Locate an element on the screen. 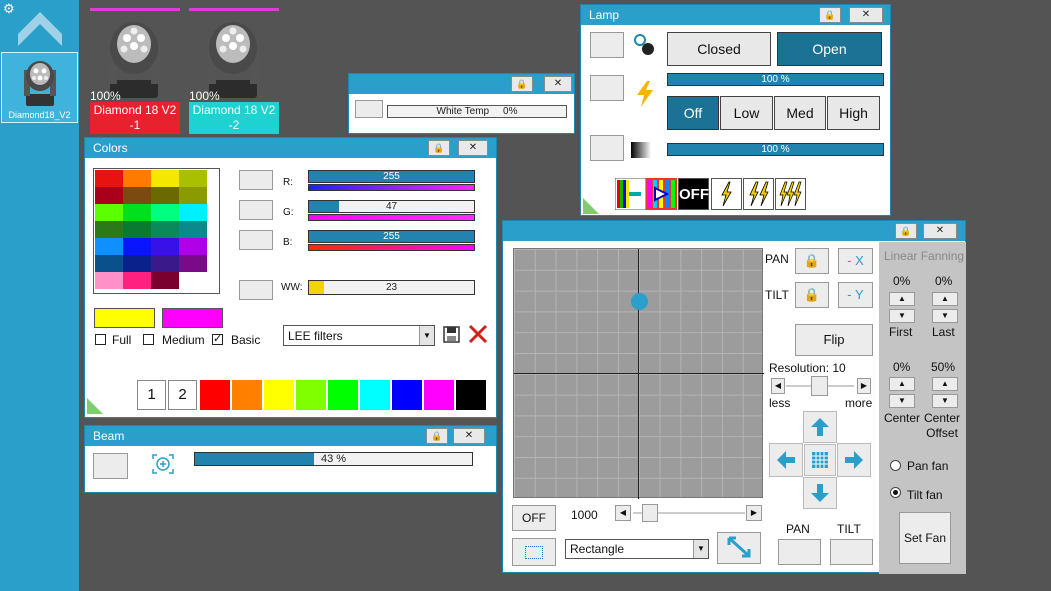 The image size is (1051, 591). filter-select: LEE filters ▼ is located at coordinates (359, 335).